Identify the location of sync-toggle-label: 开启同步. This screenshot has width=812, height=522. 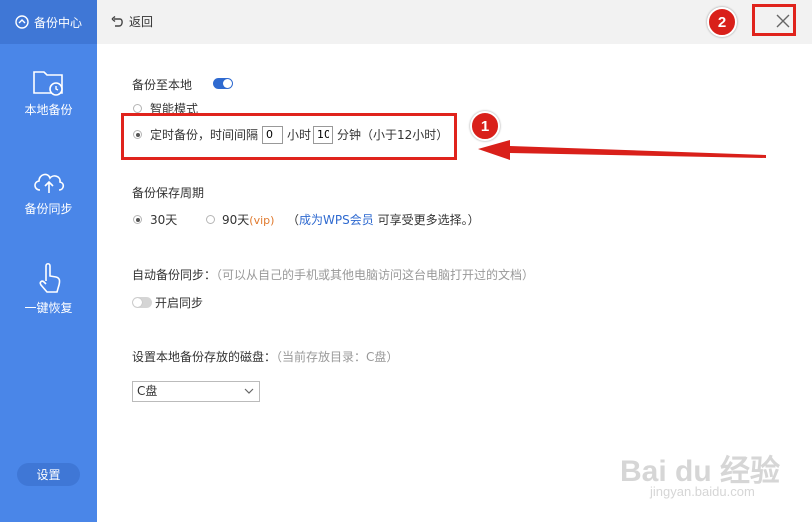
(179, 303).